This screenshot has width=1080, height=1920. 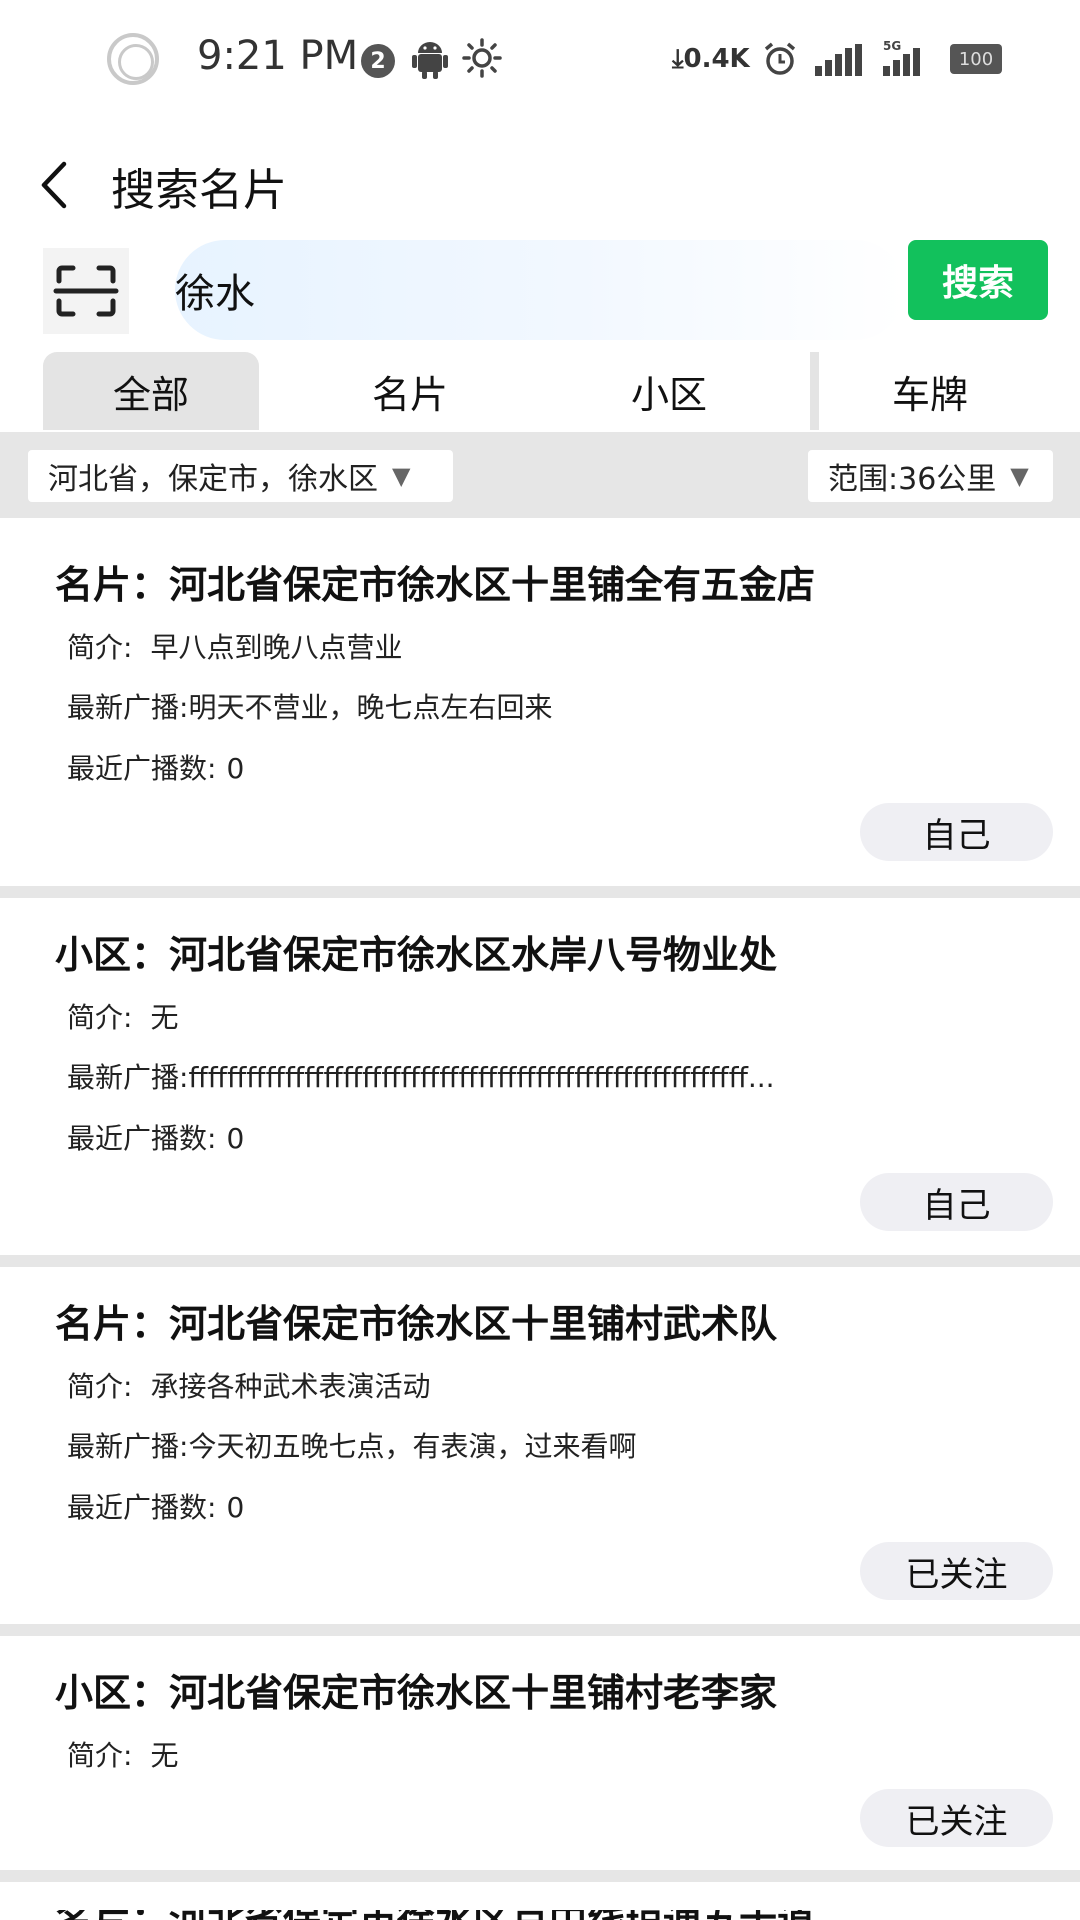 I want to click on scan-button, so click(x=86, y=291).